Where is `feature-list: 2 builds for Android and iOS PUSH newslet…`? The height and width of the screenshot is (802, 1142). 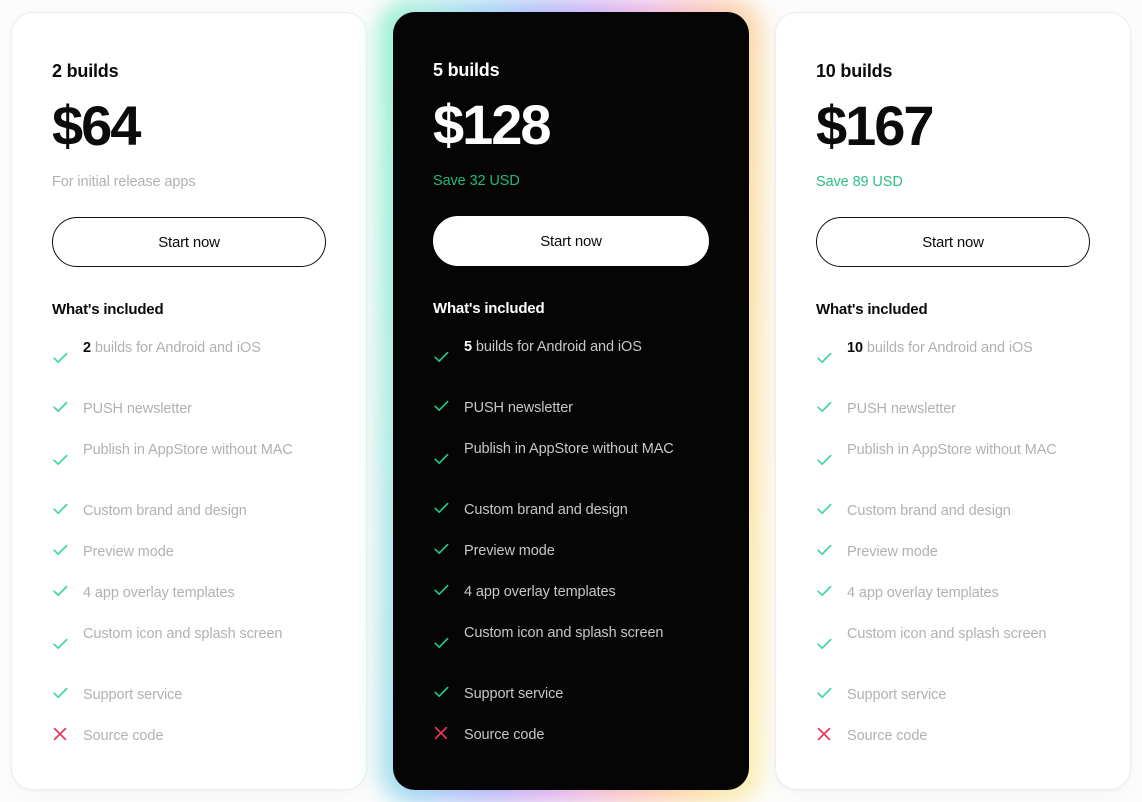 feature-list: 2 builds for Android and iOS PUSH newslet… is located at coordinates (189, 550).